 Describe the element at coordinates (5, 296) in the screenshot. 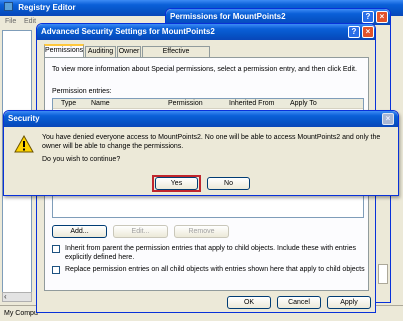

I see `scroll-left-icon: ‹` at that location.